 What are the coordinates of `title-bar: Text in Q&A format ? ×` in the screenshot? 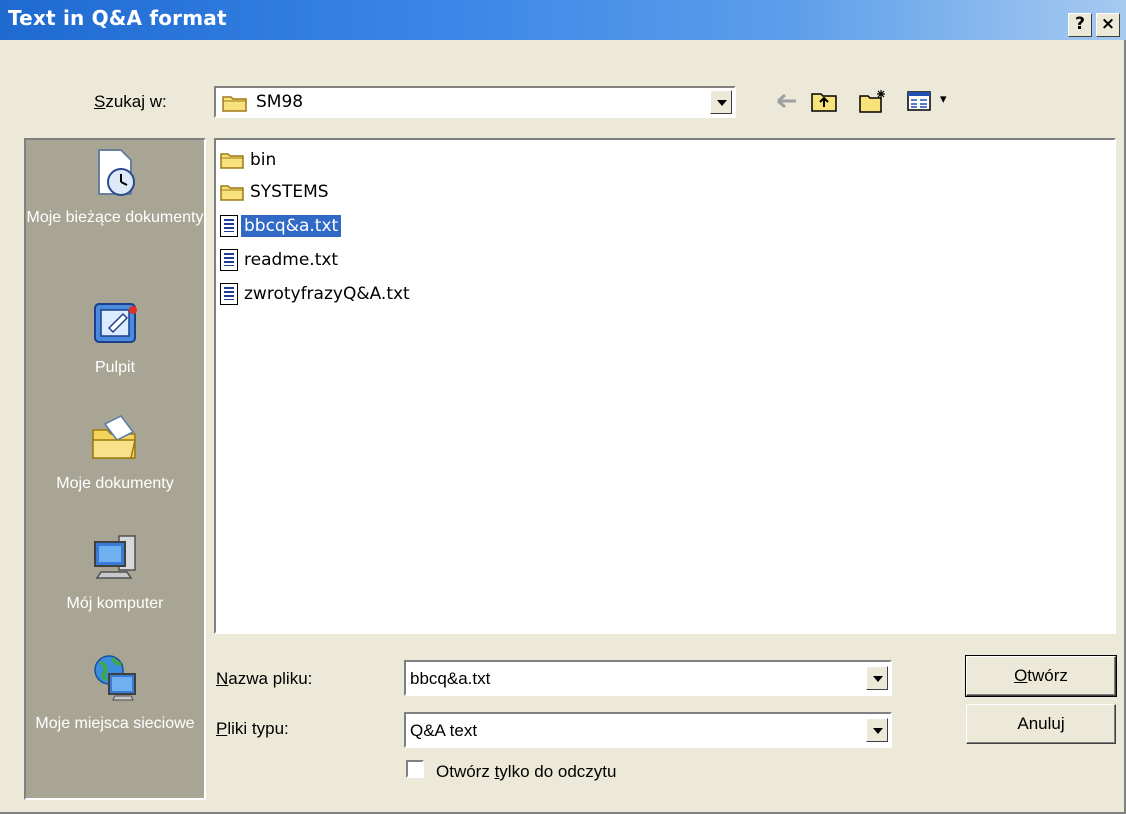 It's located at (563, 20).